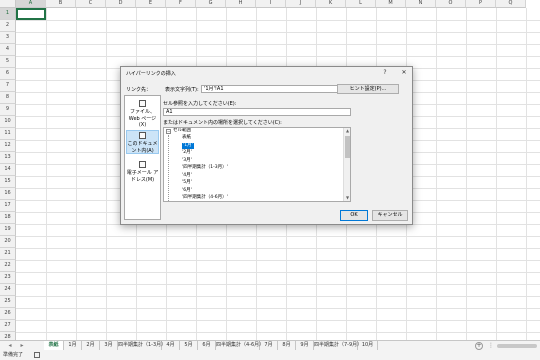  I want to click on email-icon, so click(142, 164).